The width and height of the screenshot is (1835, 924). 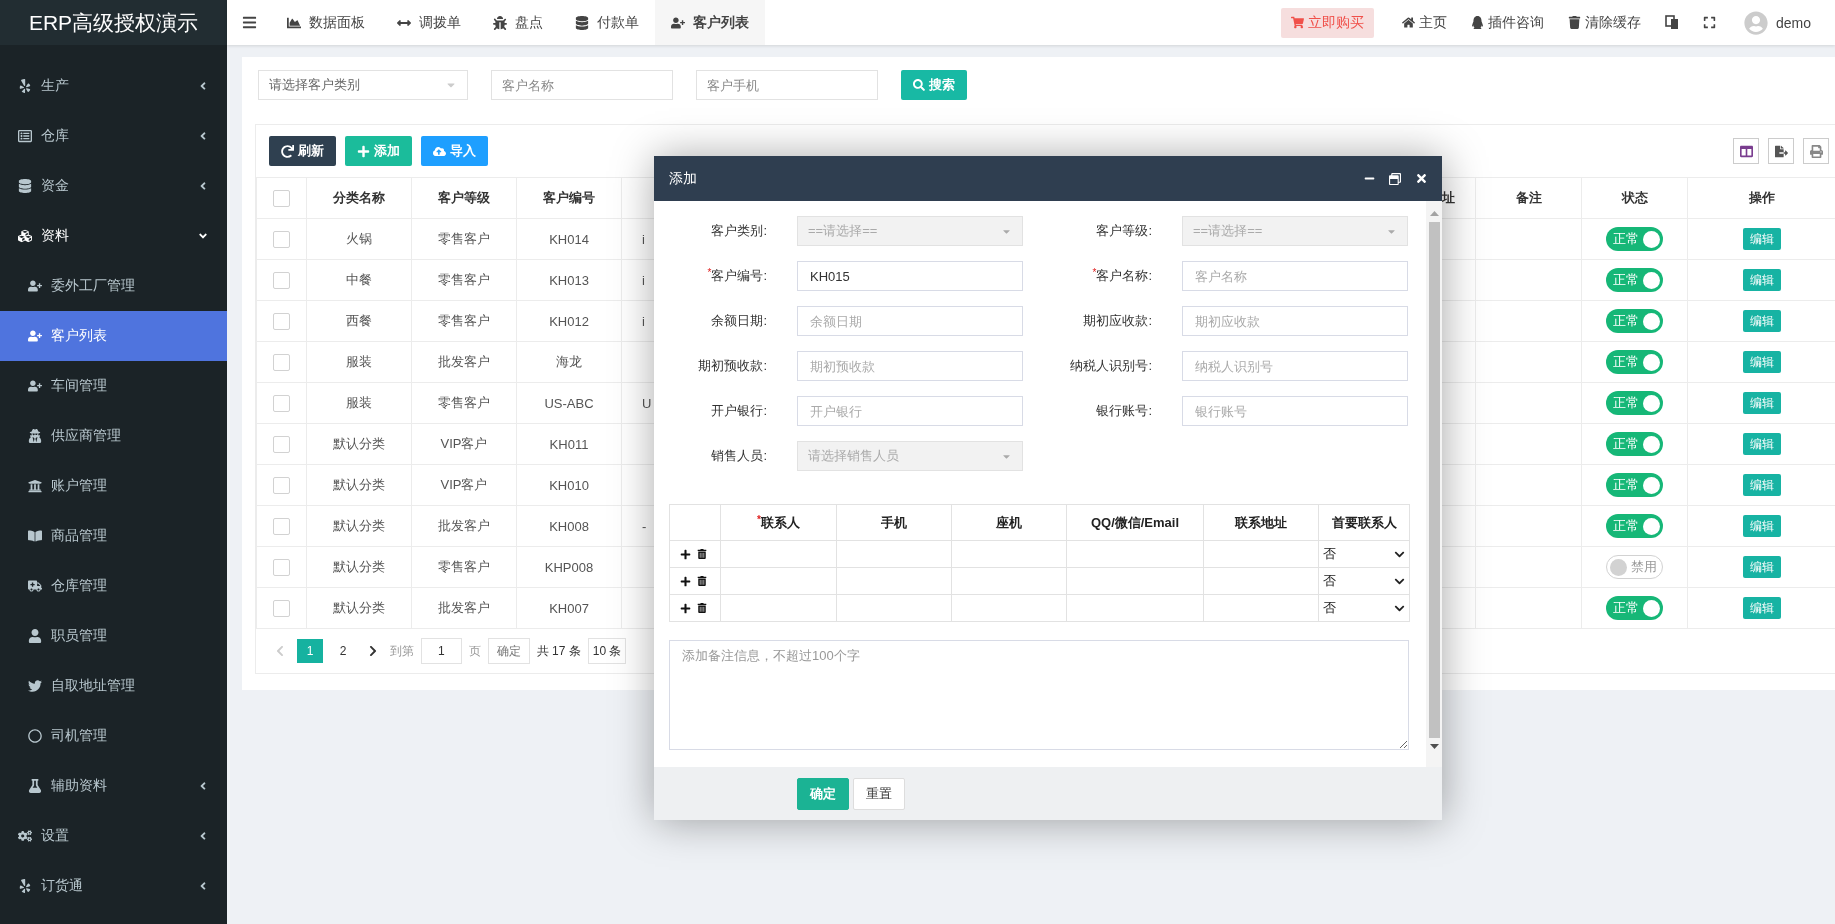 I want to click on input-field: 期初应收款, so click(x=1295, y=321).